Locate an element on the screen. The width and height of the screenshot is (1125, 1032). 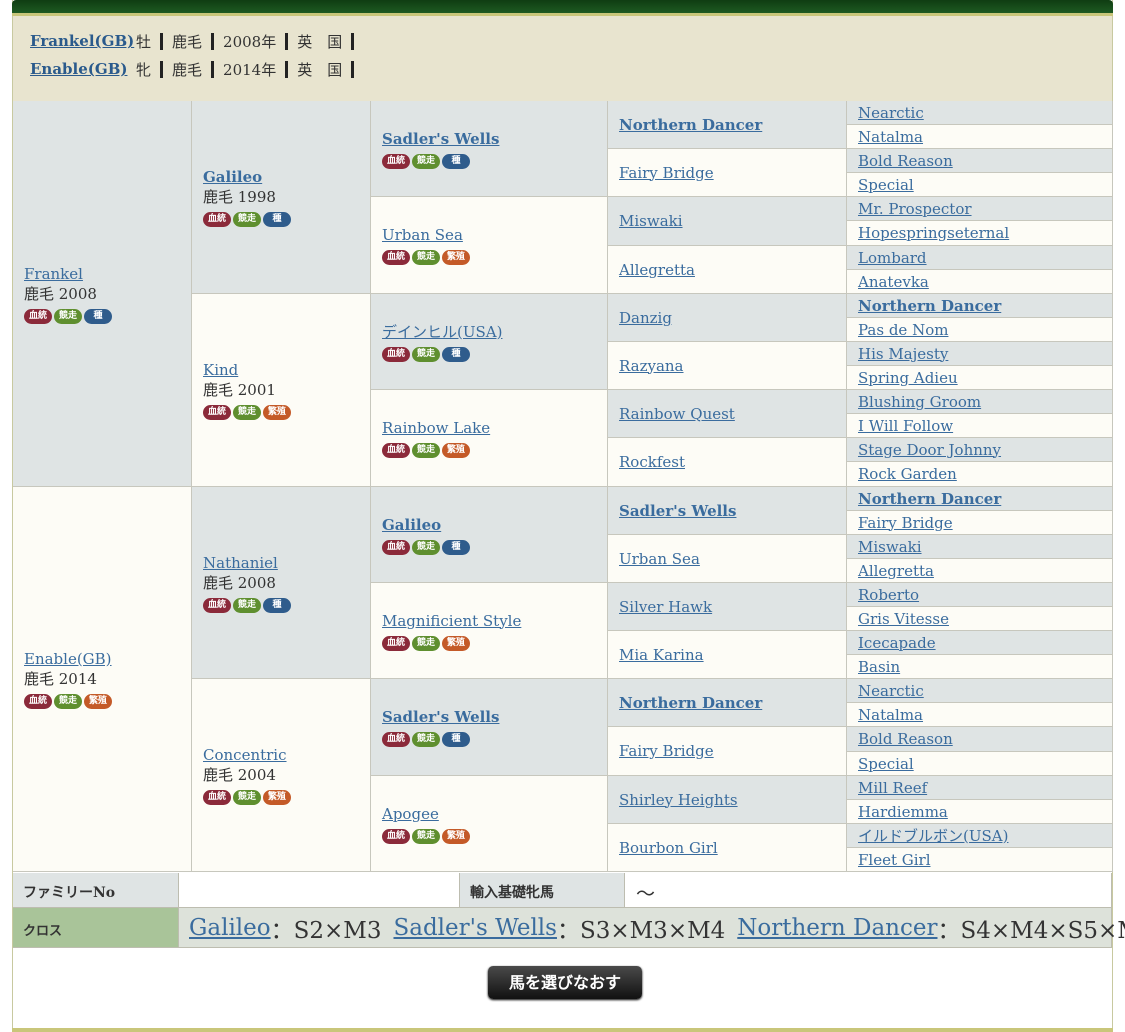
horse-name-link: Lombard is located at coordinates (892, 258).